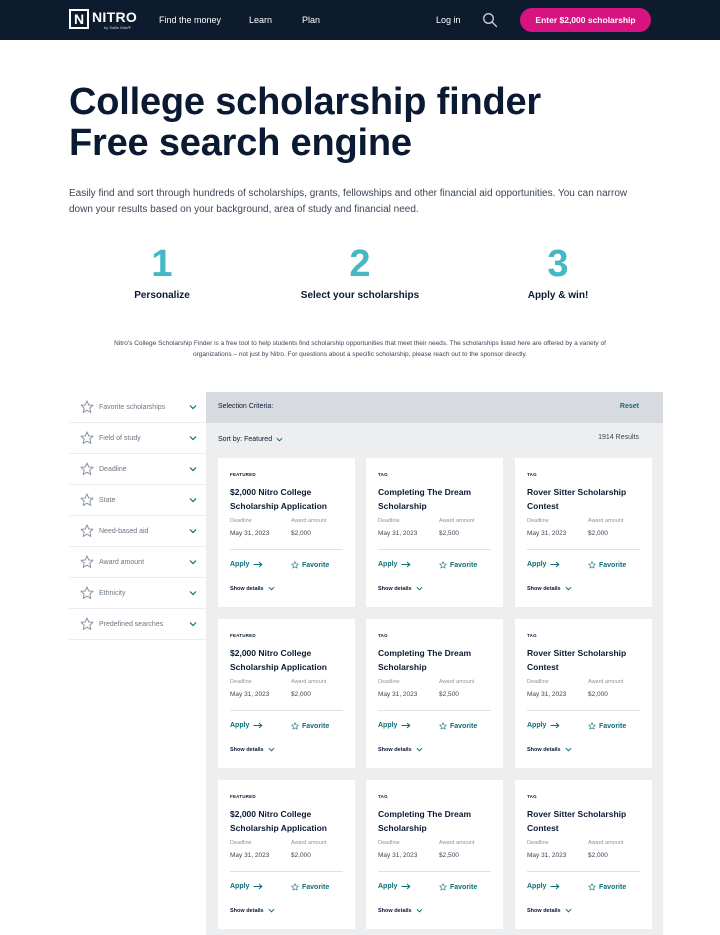 The height and width of the screenshot is (935, 720). What do you see at coordinates (618, 437) in the screenshot?
I see `results-count: 1914 Results` at bounding box center [618, 437].